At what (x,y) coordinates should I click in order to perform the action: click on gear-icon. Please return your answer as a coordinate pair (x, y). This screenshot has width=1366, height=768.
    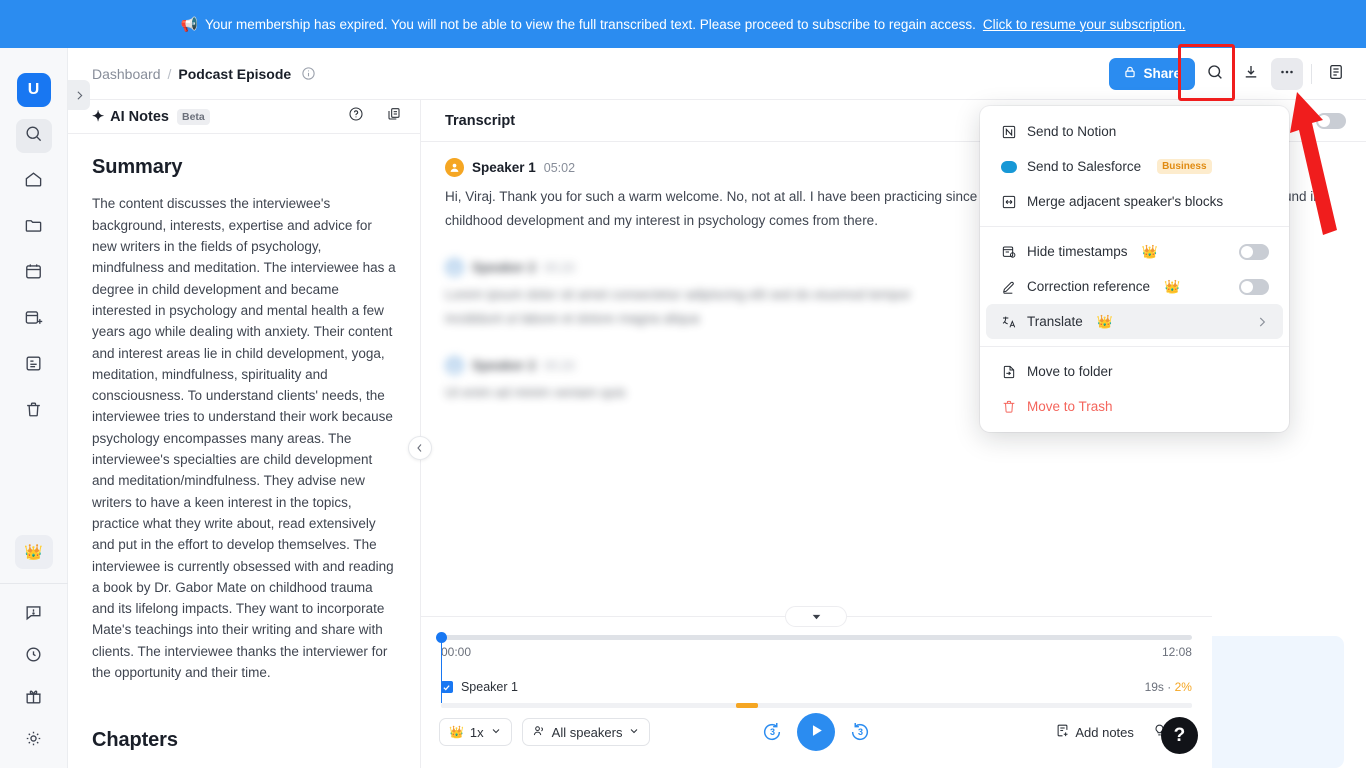
    Looking at the image, I should click on (33, 741).